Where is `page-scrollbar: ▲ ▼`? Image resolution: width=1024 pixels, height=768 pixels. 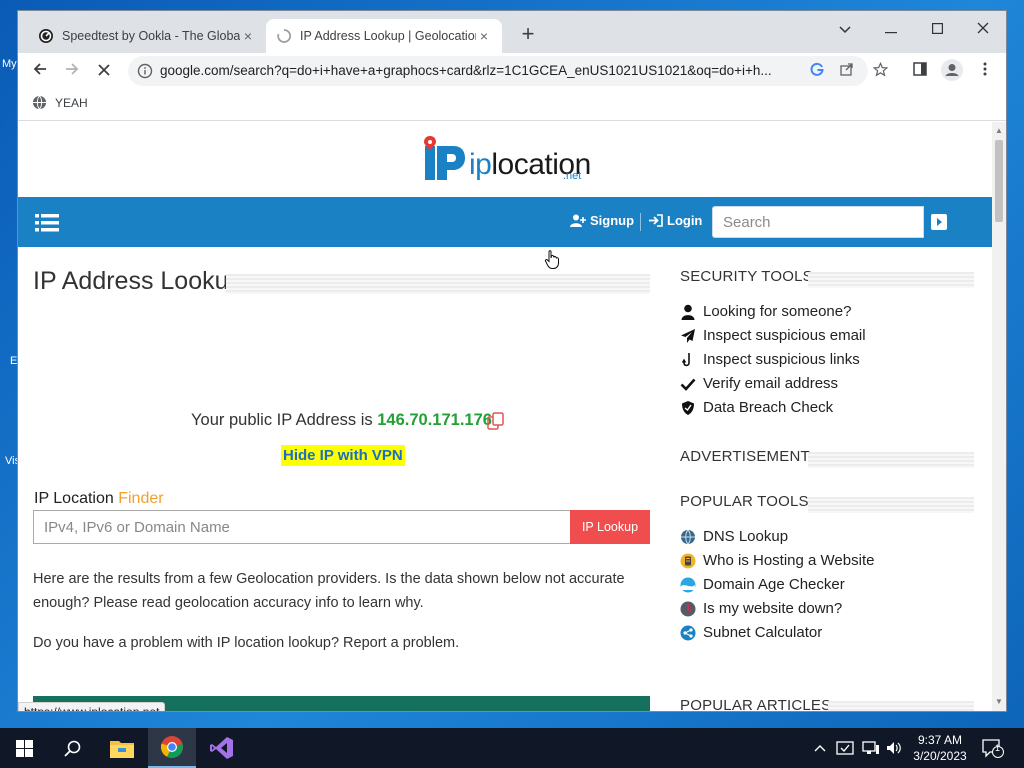 page-scrollbar: ▲ ▼ is located at coordinates (999, 416).